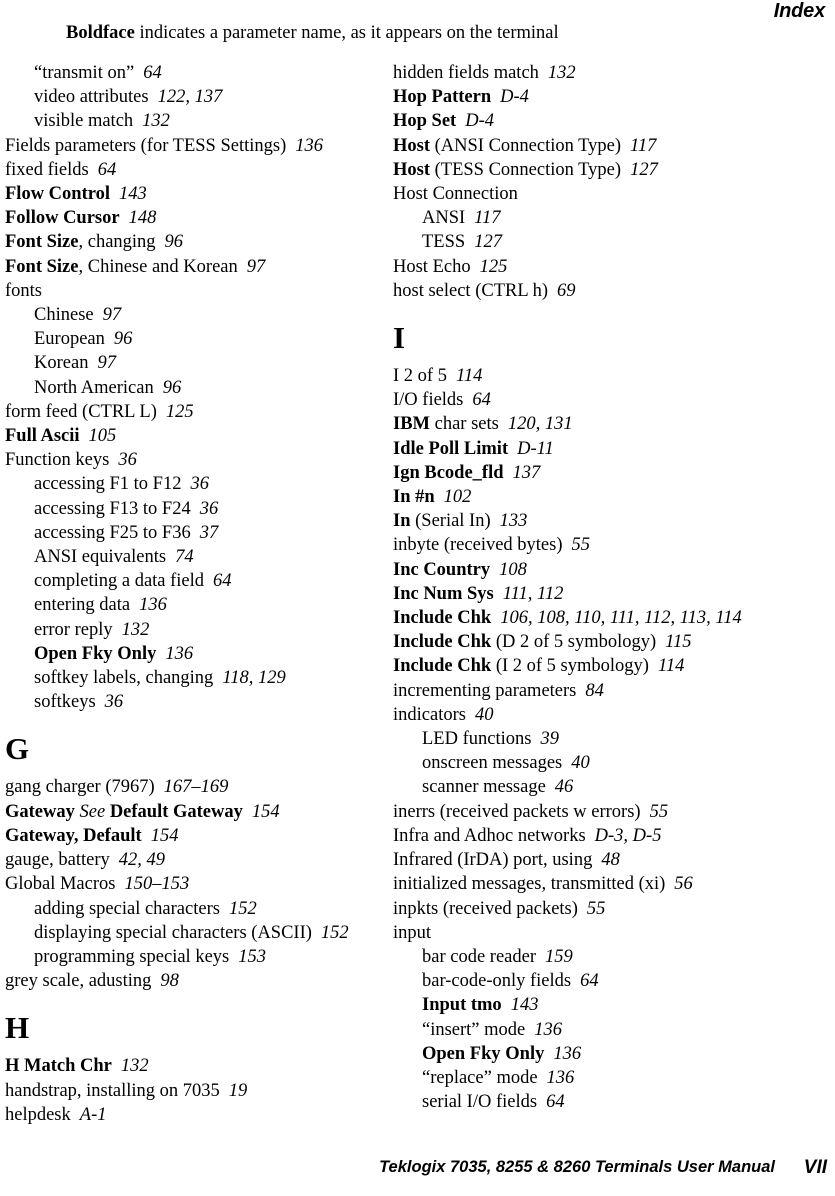 The image size is (835, 1196). What do you see at coordinates (62, 218) in the screenshot?
I see `index-entry-term: Follow Cursor` at bounding box center [62, 218].